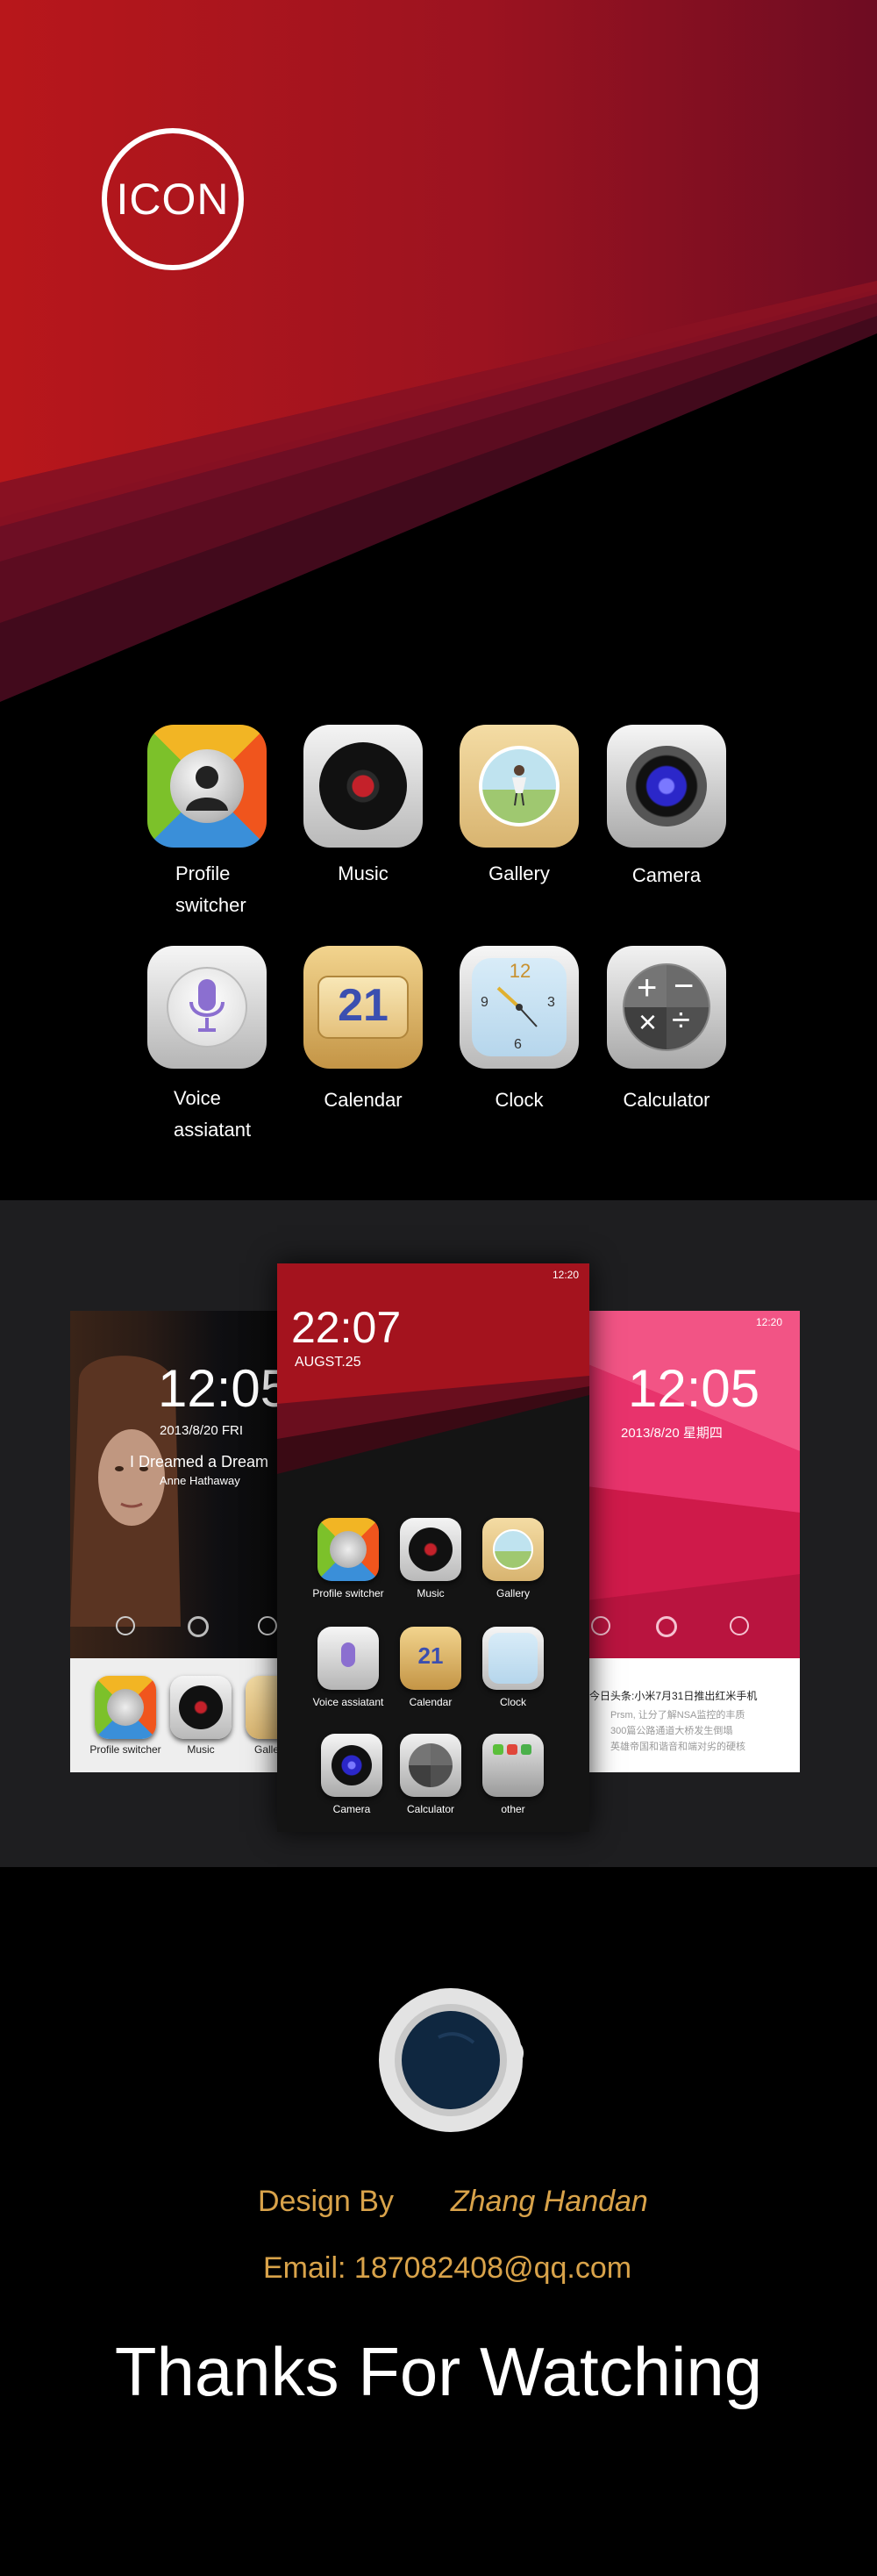  I want to click on calendar-date: 21, so click(363, 1005).